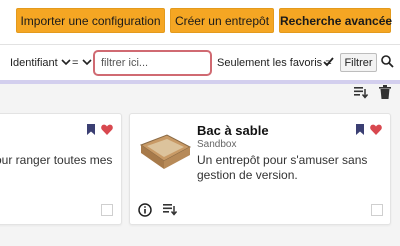  Describe the element at coordinates (75, 63) in the screenshot. I see `operator-label: =` at that location.